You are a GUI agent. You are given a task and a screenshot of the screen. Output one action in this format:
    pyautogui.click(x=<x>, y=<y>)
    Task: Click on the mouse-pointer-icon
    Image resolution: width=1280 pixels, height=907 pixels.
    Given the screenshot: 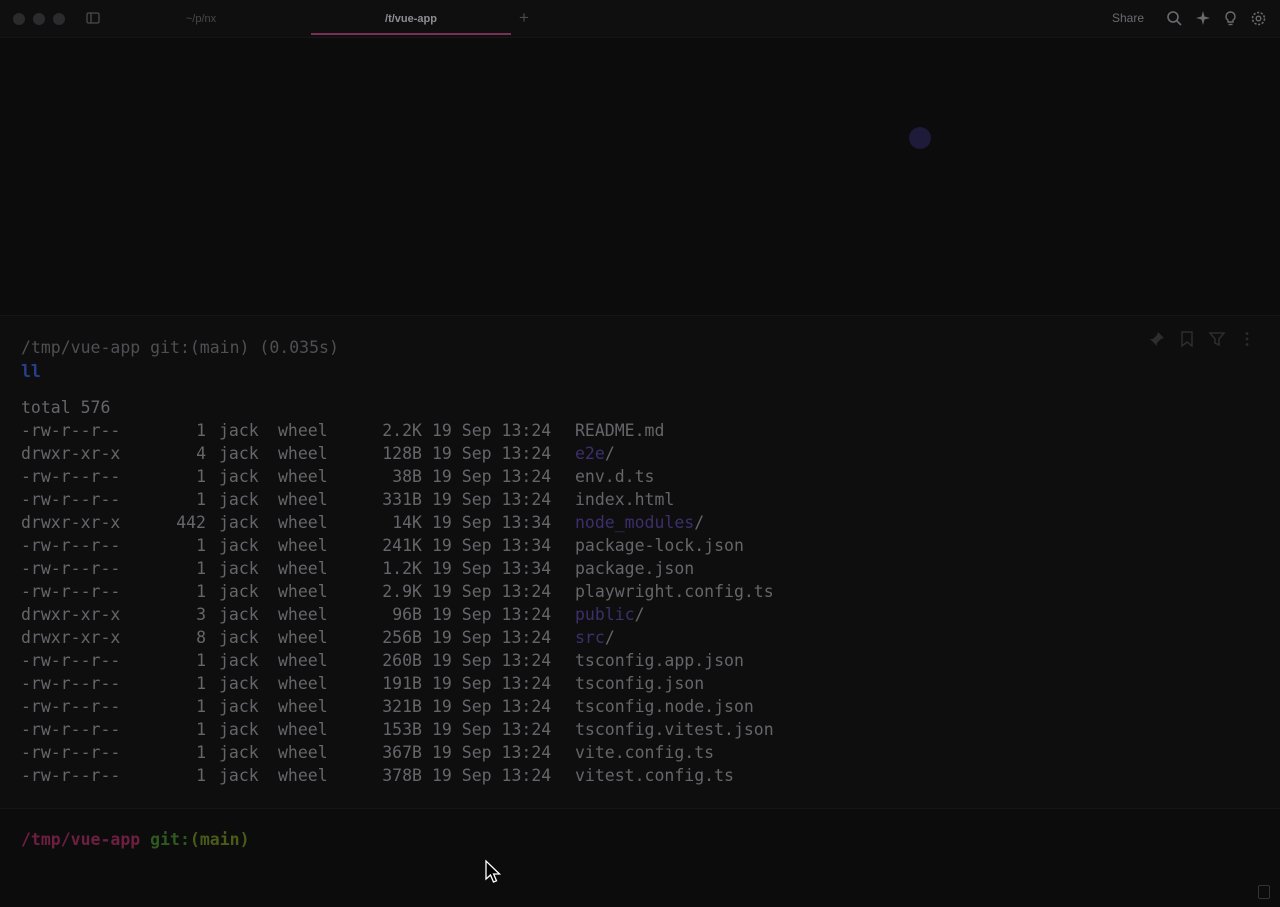 What is the action you would take?
    pyautogui.click(x=493, y=872)
    